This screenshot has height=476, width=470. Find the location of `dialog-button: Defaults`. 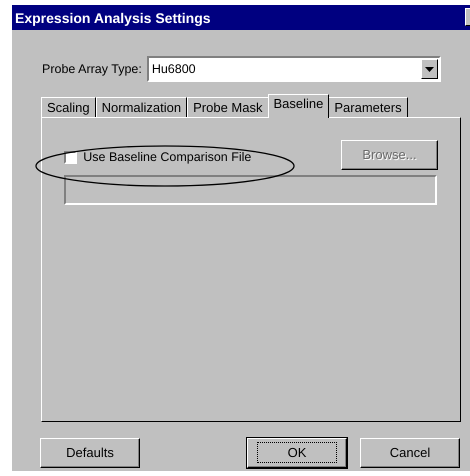

dialog-button: Defaults is located at coordinates (90, 453).